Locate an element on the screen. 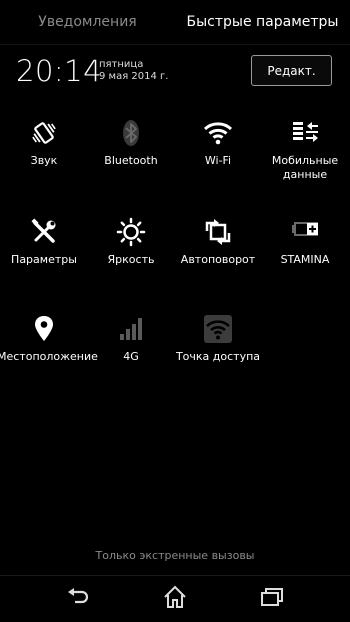  signal-4g-icon is located at coordinates (131, 329).